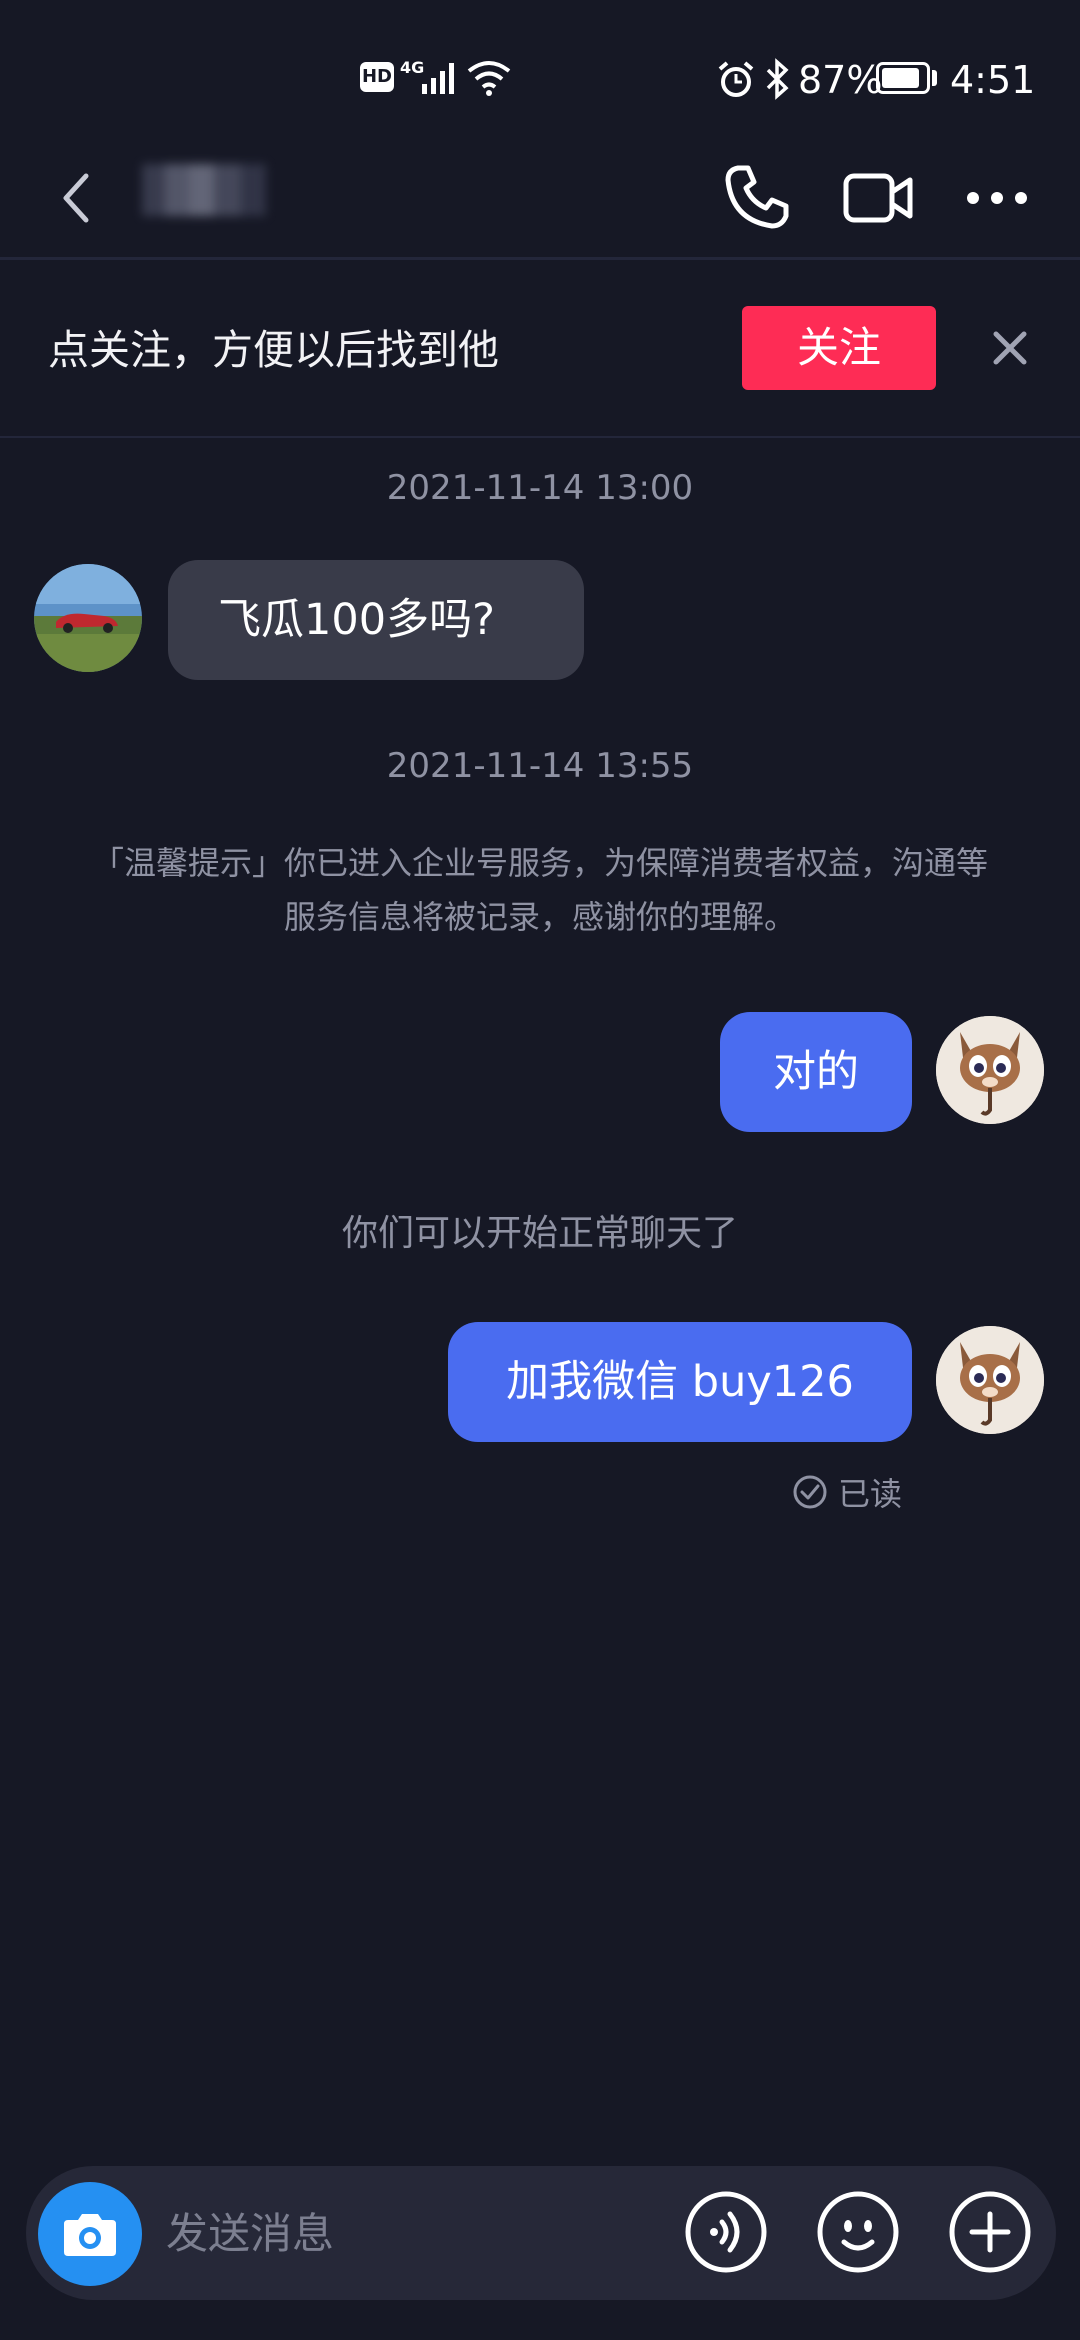 The image size is (1080, 2340). I want to click on message-text: 加我微信 buy126, so click(680, 1382).